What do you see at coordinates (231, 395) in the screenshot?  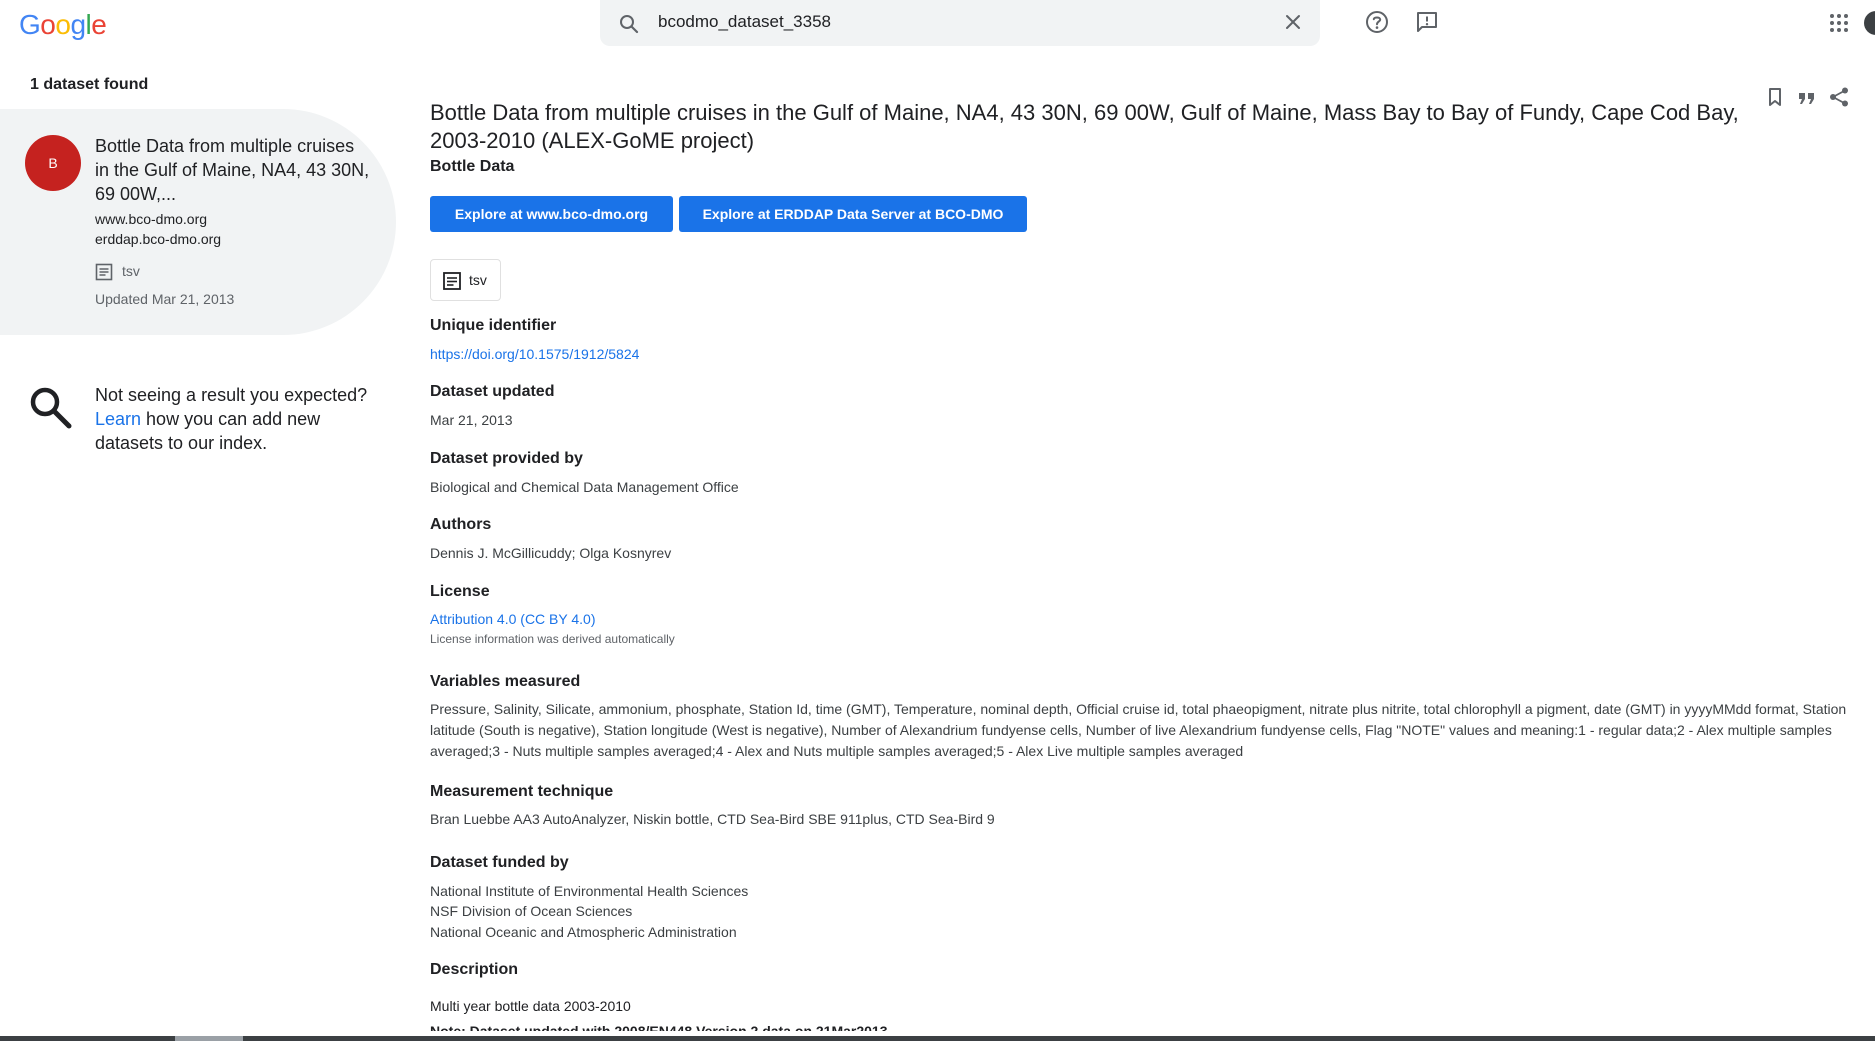 I see `hint-line1: Not seeing a result you expected?` at bounding box center [231, 395].